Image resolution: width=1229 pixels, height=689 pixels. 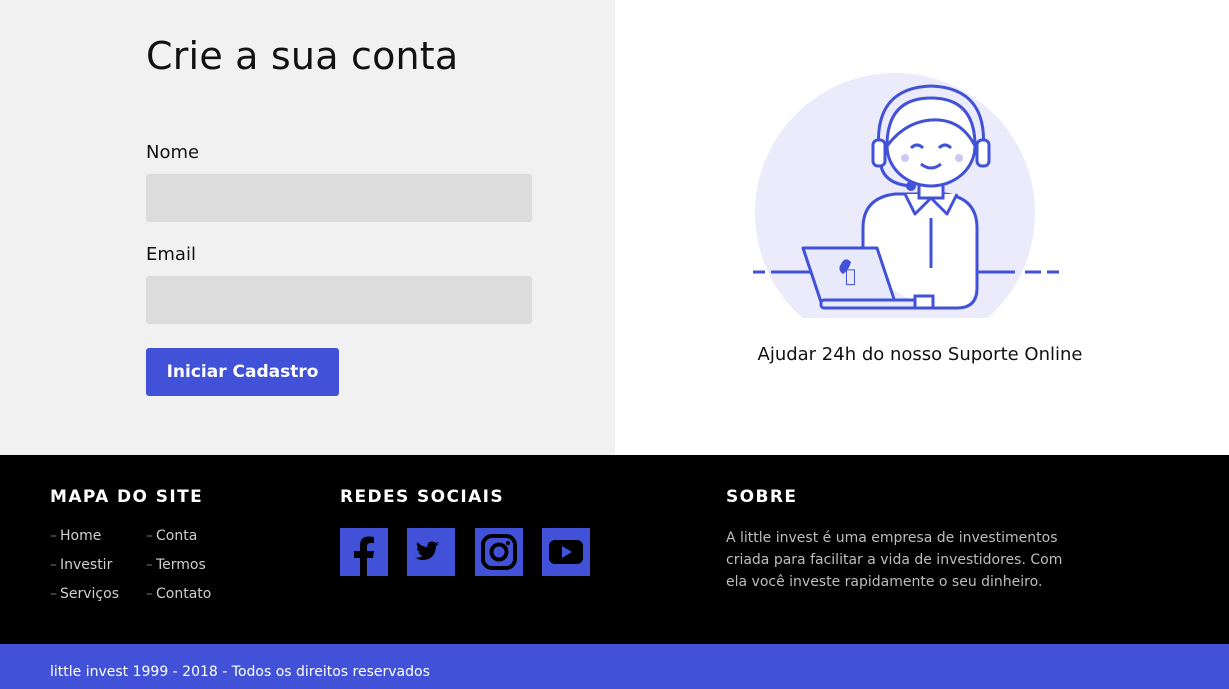 I want to click on support-caption: Ajudar 24h do nosso Suporte Online, so click(x=920, y=354).